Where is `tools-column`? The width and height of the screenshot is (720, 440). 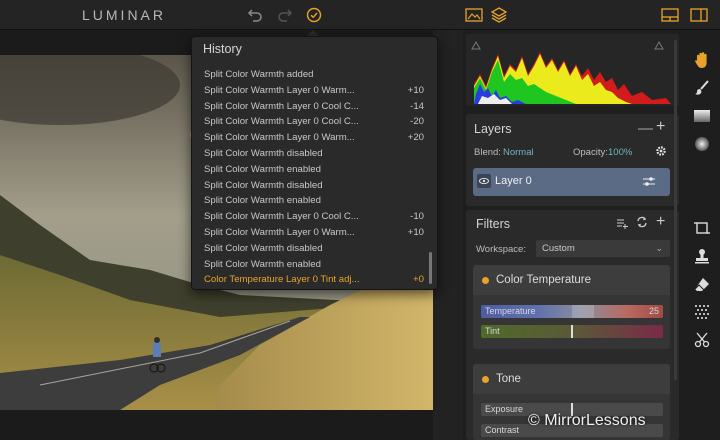
tools-column is located at coordinates (701, 235).